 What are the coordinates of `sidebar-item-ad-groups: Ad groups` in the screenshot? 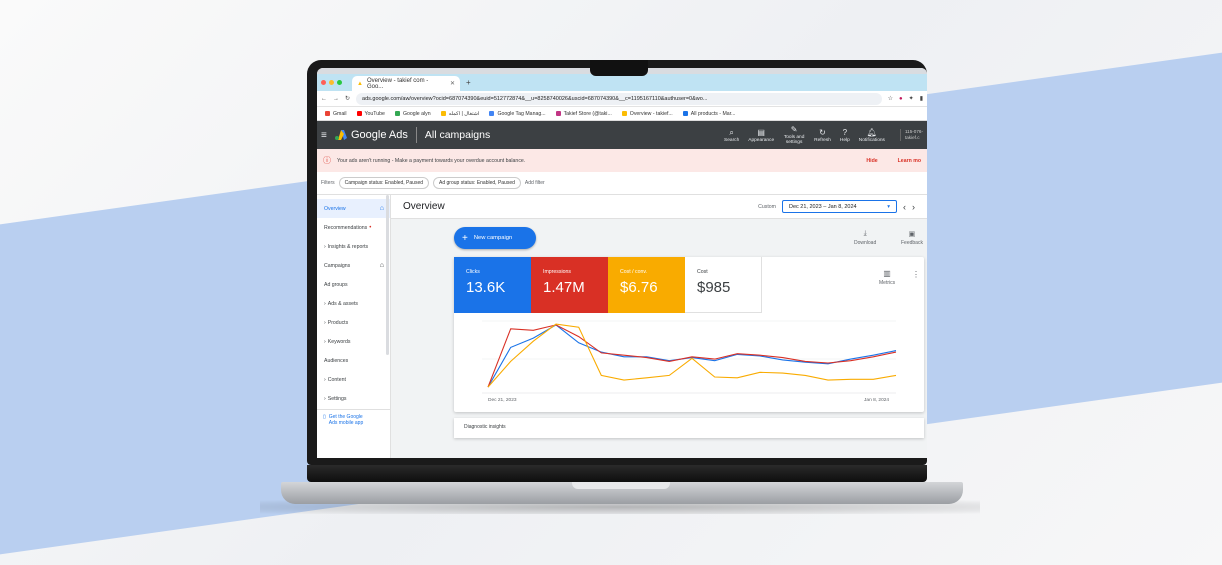 It's located at (353, 284).